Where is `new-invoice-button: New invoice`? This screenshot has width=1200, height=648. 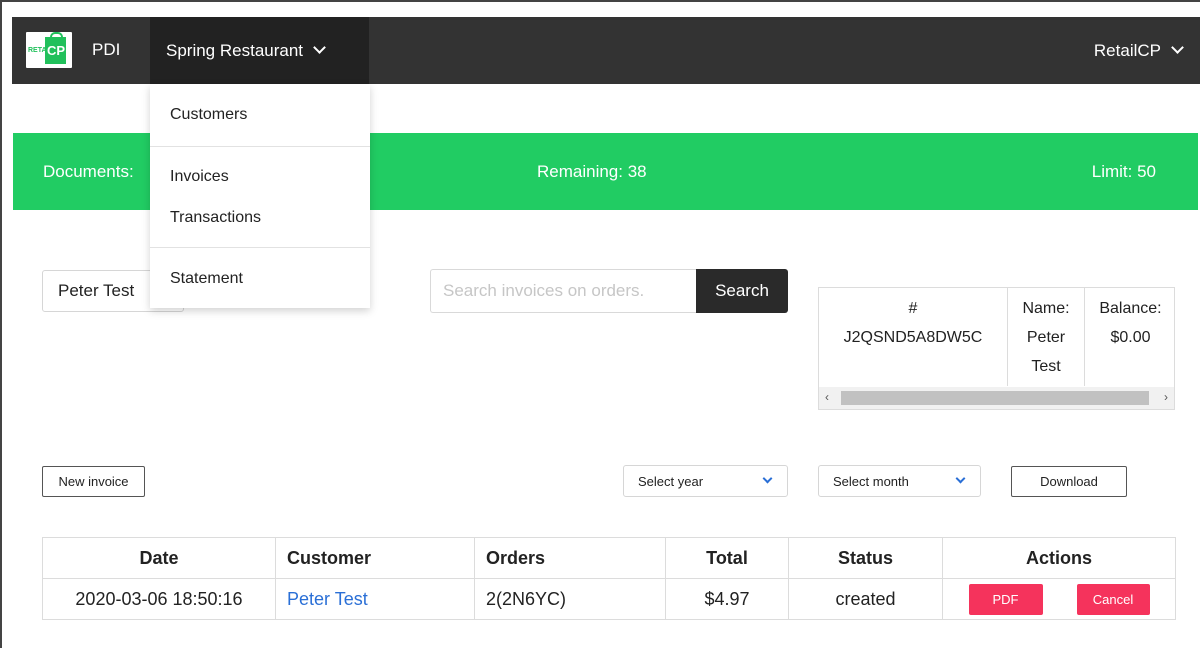 new-invoice-button: New invoice is located at coordinates (93, 481).